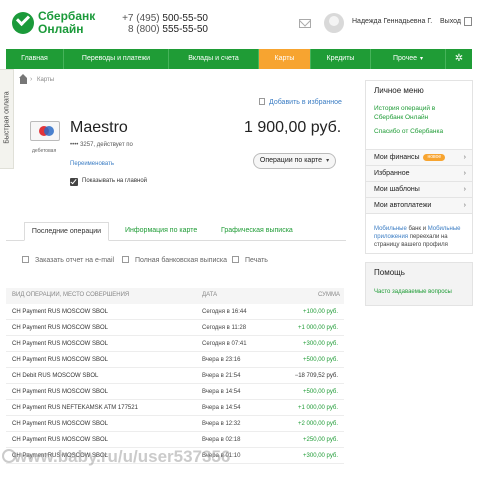 This screenshot has width=480, height=480. I want to click on quick-pay-label: Быстрая оплата, so click(7, 117).